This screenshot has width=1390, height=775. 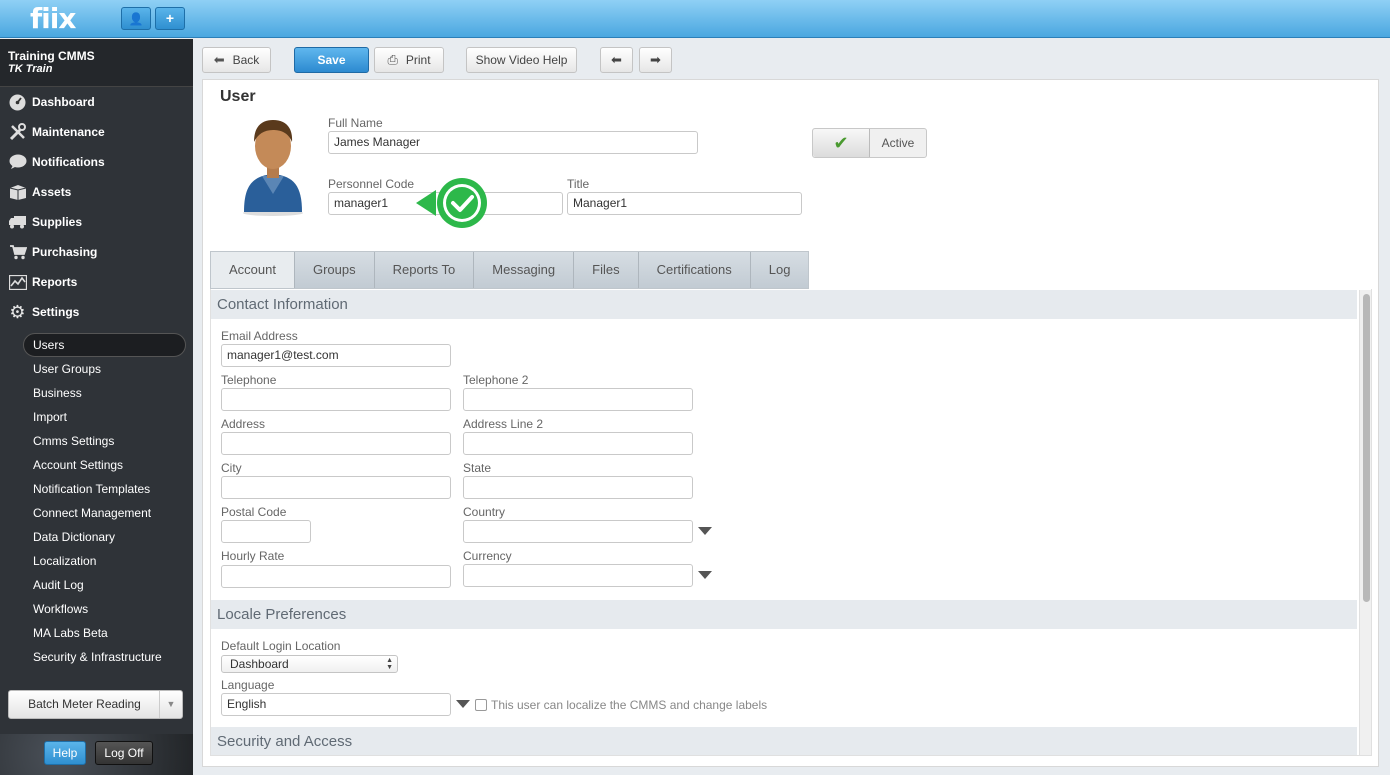 I want to click on avatar, so click(x=273, y=166).